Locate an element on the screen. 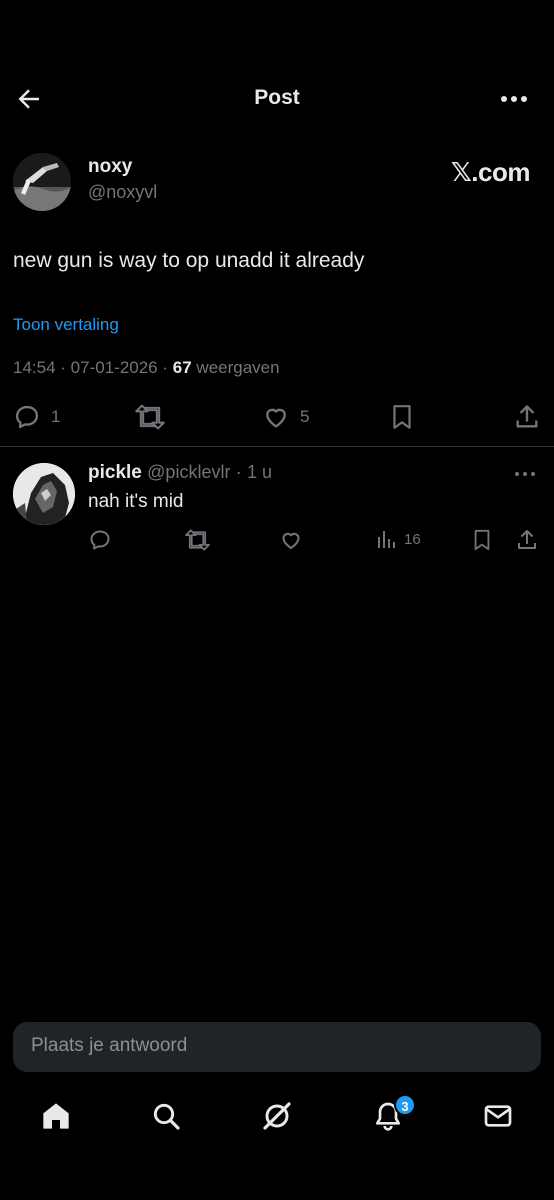 This screenshot has height=1200, width=554. top-app-bar: Post is located at coordinates (277, 65).